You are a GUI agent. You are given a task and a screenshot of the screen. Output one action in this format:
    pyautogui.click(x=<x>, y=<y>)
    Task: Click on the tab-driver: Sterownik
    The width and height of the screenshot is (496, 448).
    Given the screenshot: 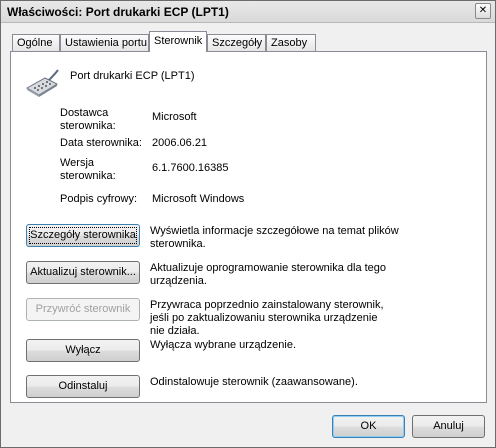 What is the action you would take?
    pyautogui.click(x=178, y=41)
    